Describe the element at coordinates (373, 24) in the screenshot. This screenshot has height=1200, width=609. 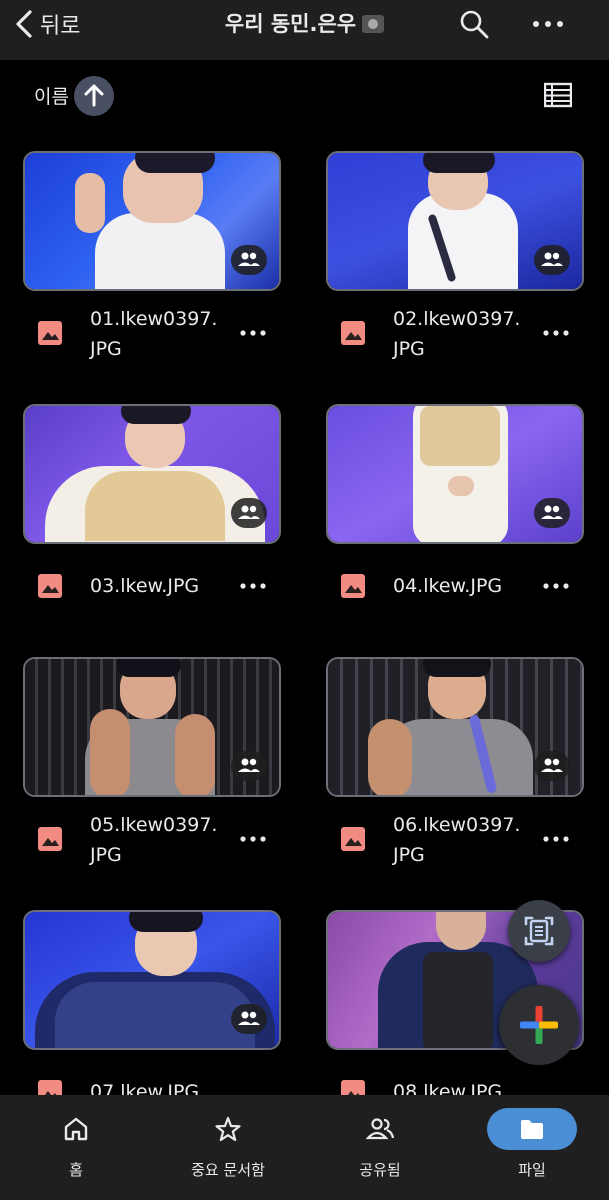
I see `camera-flash-icon` at that location.